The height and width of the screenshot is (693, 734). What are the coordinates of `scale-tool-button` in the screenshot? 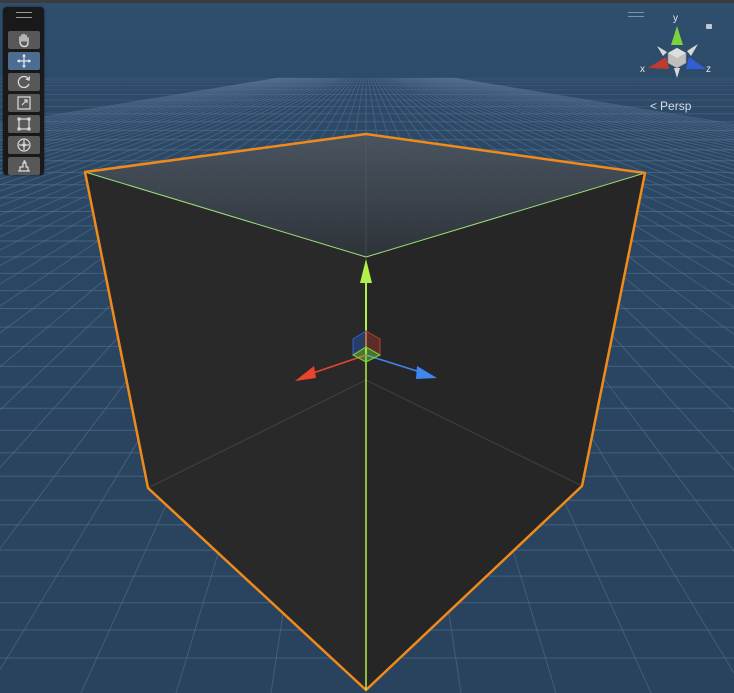 It's located at (24, 103).